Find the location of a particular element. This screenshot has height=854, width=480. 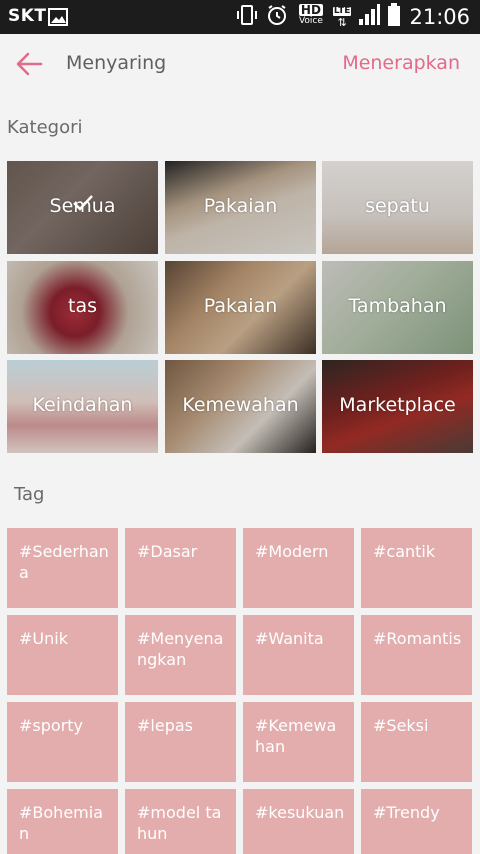

category-tile-pakaian-2: Pakaian is located at coordinates (240, 307).